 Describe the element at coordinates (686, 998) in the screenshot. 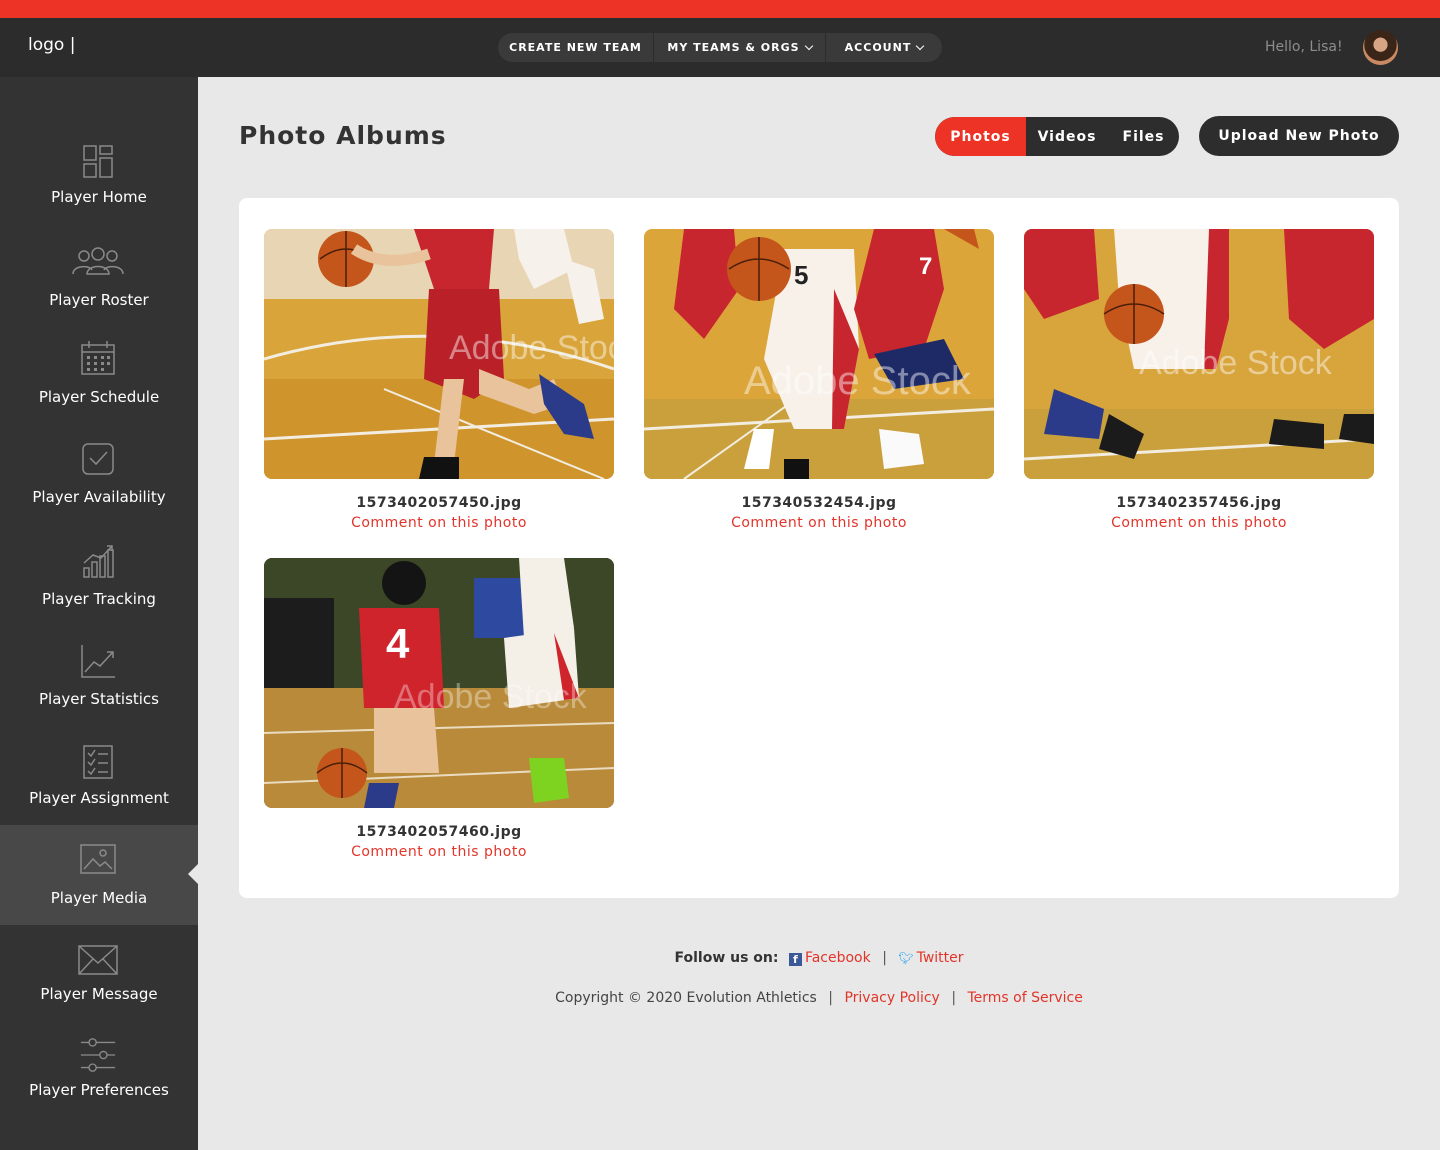

I see `copyright-text: Copyright © 2020 Evolution Athletics` at that location.